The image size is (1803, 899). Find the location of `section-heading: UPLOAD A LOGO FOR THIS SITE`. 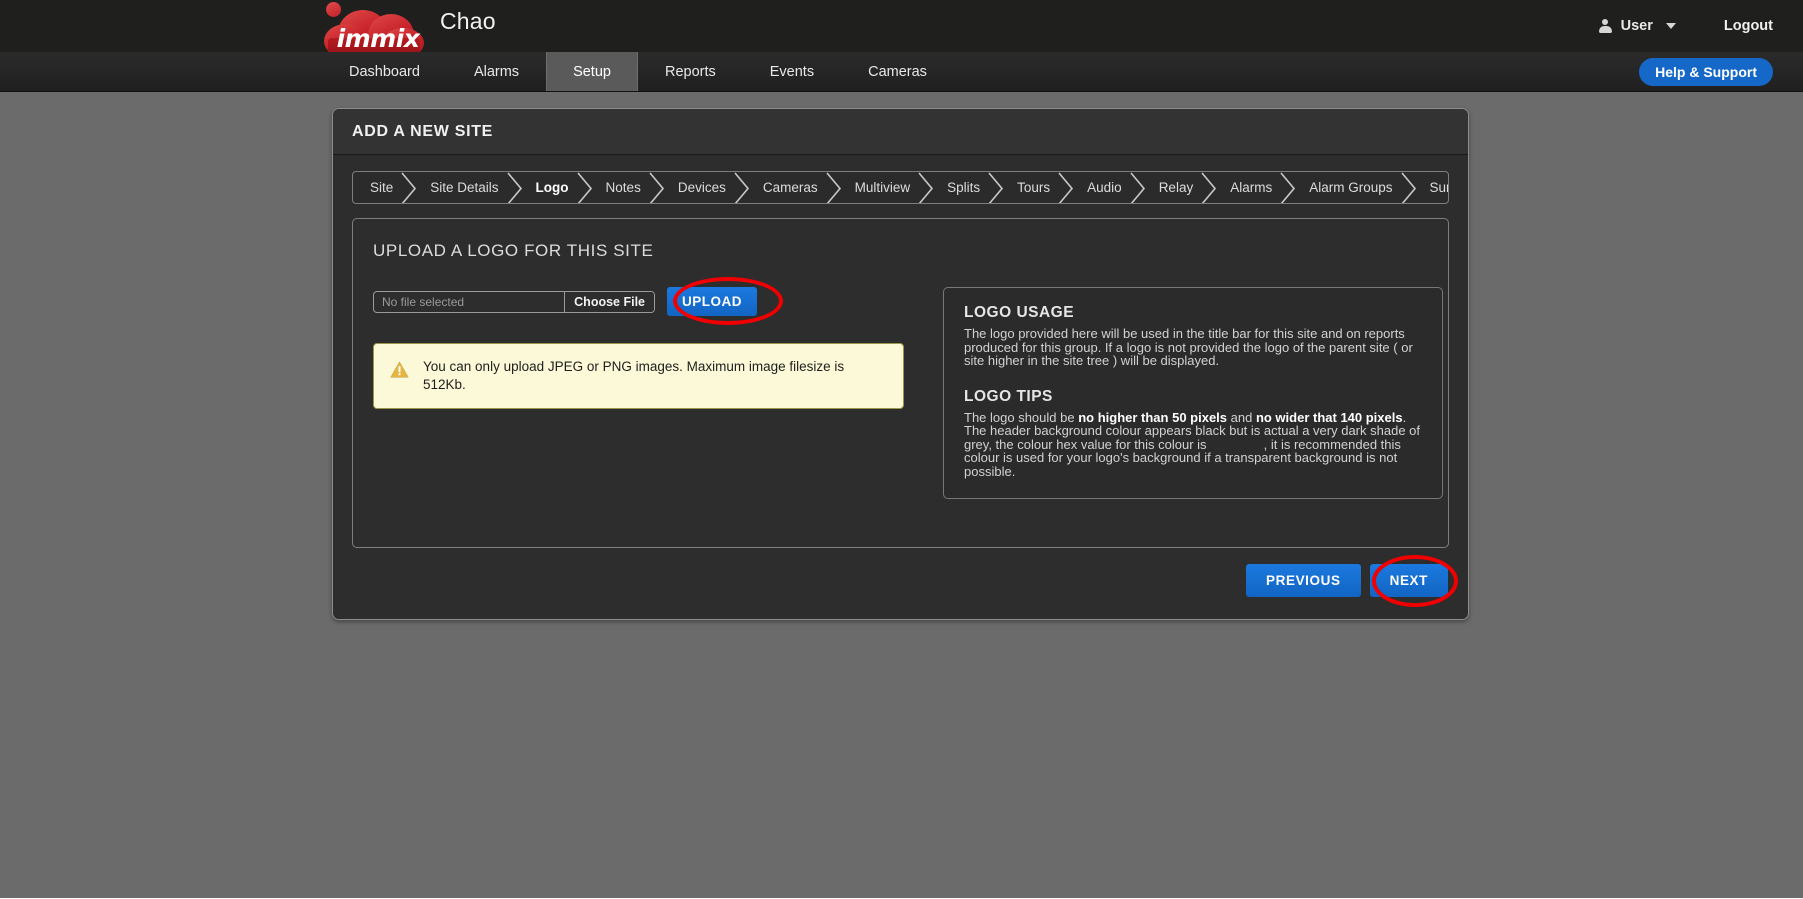

section-heading: UPLOAD A LOGO FOR THIS SITE is located at coordinates (513, 250).